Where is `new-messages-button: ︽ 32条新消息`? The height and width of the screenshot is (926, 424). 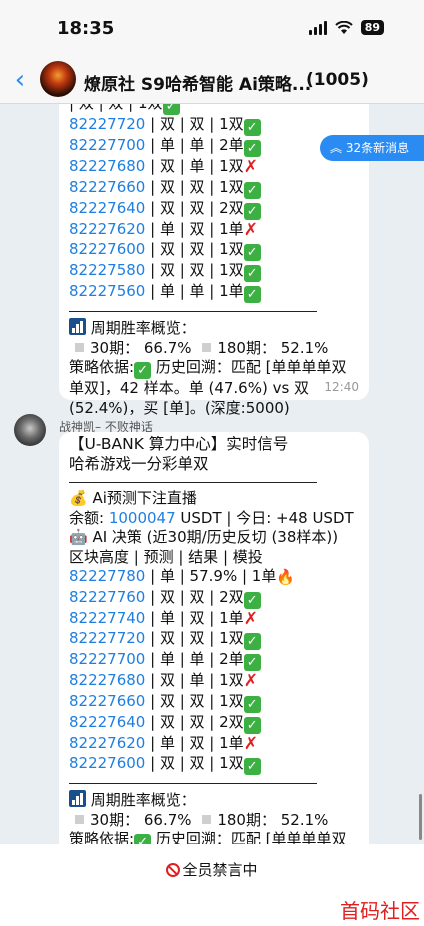
new-messages-button: ︽ 32条新消息 is located at coordinates (372, 148).